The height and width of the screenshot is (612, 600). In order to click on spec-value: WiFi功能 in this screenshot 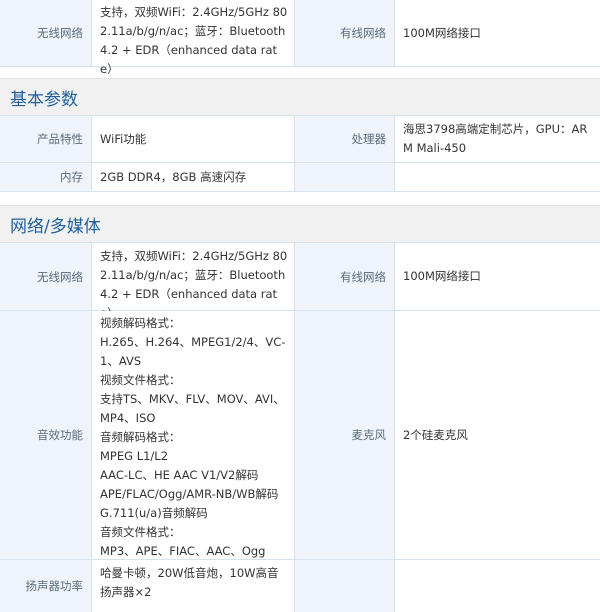, I will do `click(193, 139)`.